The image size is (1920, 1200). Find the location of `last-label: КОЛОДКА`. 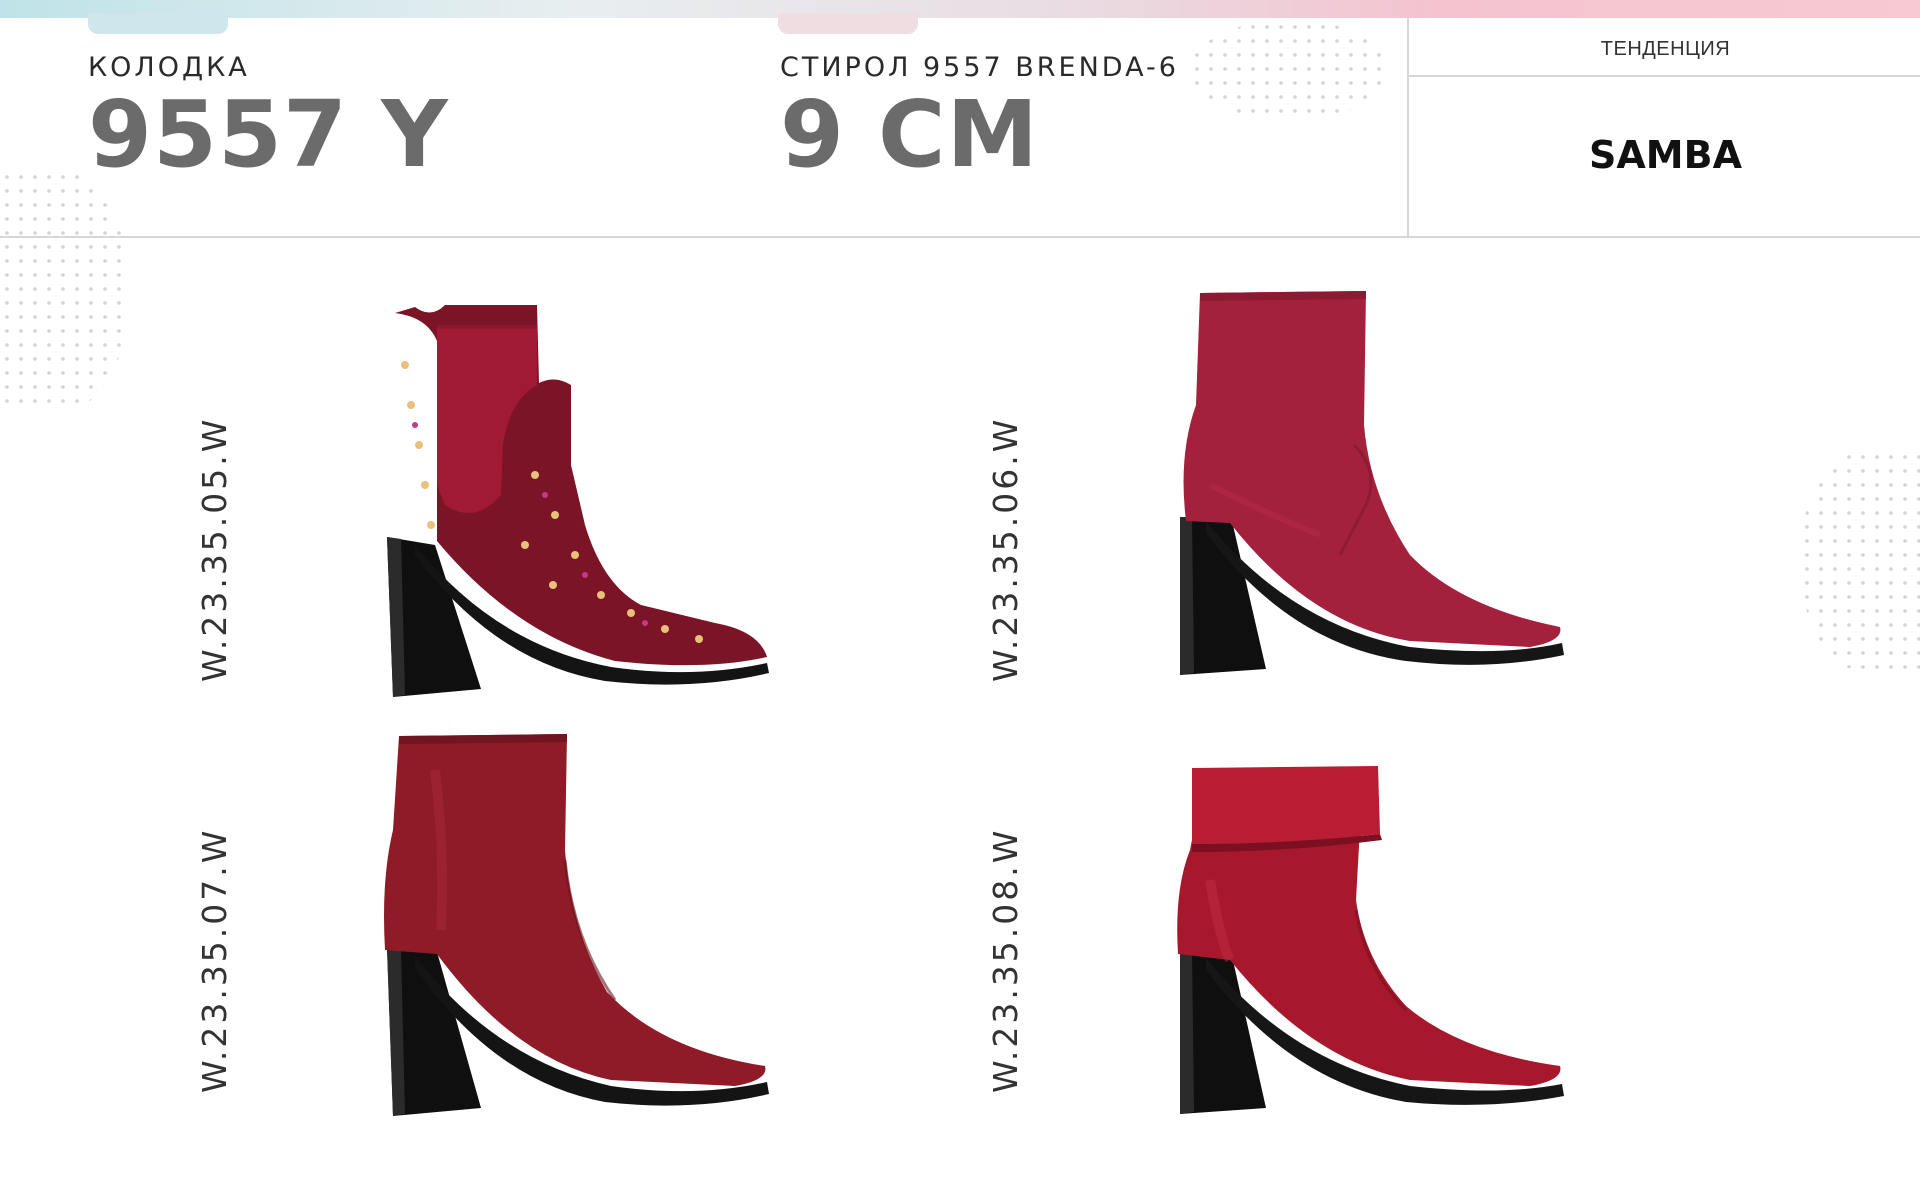

last-label: КОЛОДКА is located at coordinates (169, 67).